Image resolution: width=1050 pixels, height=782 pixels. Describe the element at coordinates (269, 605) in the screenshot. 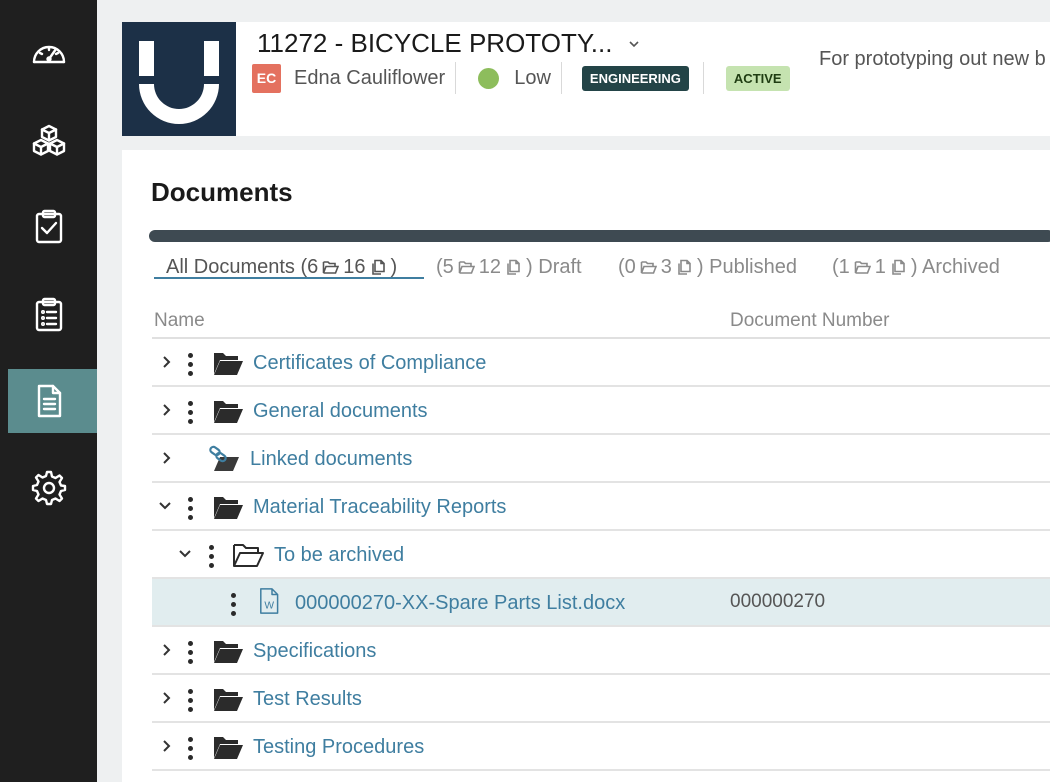

I see `svg-text: W` at that location.